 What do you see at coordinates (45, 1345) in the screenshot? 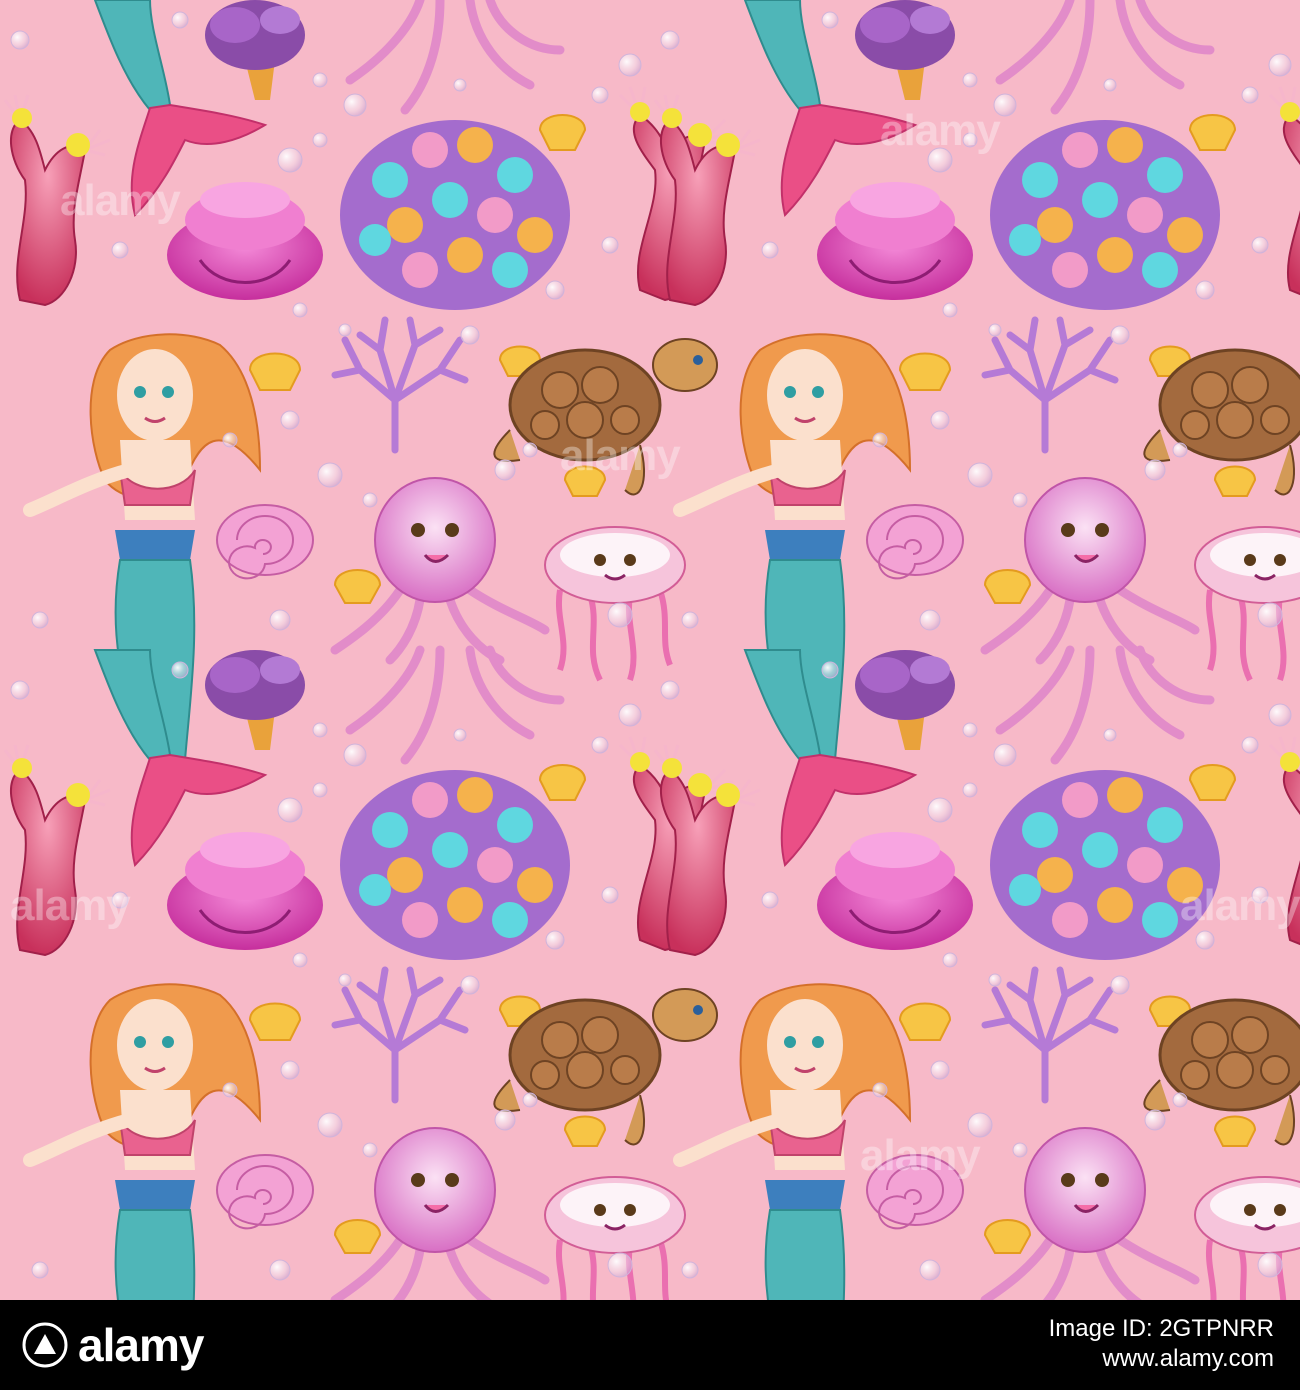
I see `alamy-logo-icon` at bounding box center [45, 1345].